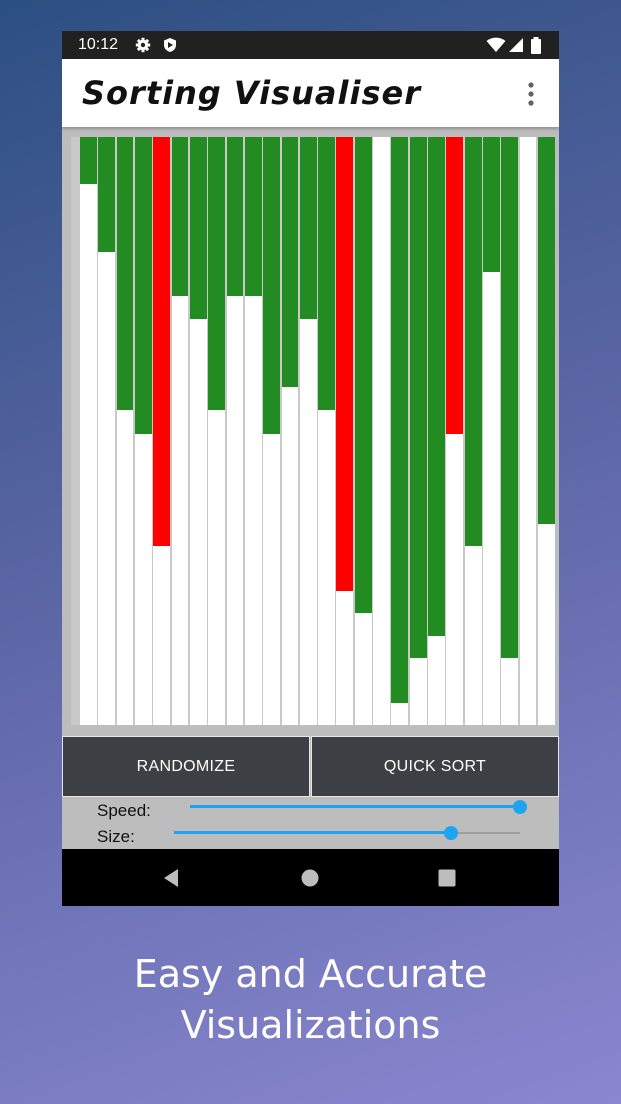 This screenshot has height=1104, width=621. I want to click on bar-11-value, so click(271, 579).